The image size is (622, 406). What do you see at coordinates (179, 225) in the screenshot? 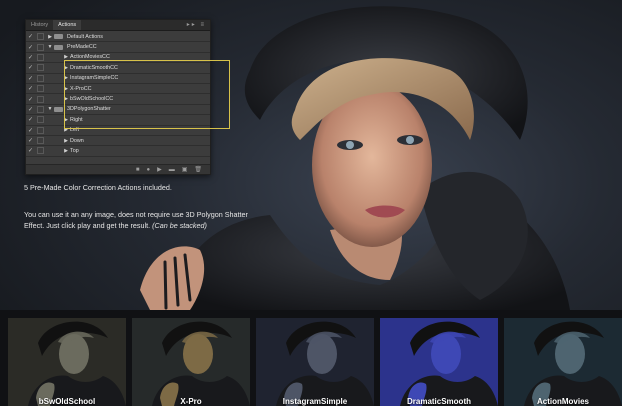
I see `caption-stack-note: (Can be stacked)` at bounding box center [179, 225].